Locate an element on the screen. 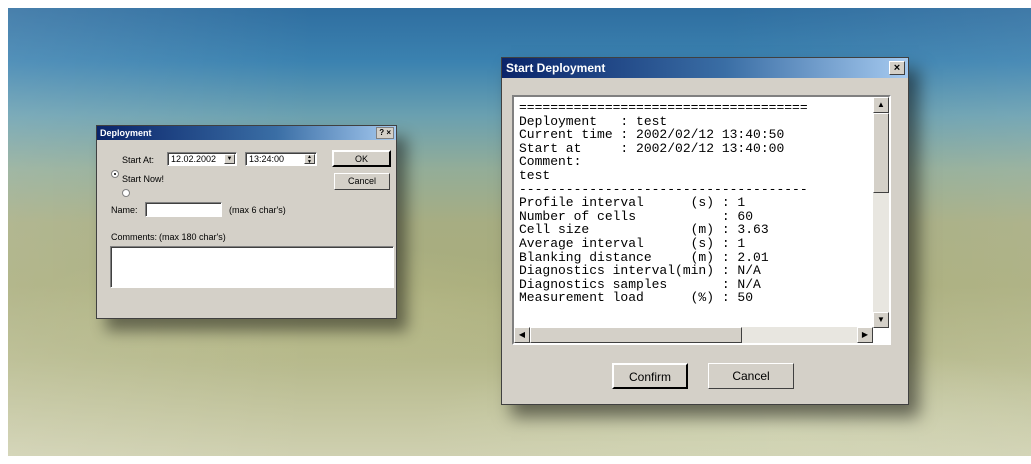  summary-line: Profile interval (s) : 1 is located at coordinates (632, 203).